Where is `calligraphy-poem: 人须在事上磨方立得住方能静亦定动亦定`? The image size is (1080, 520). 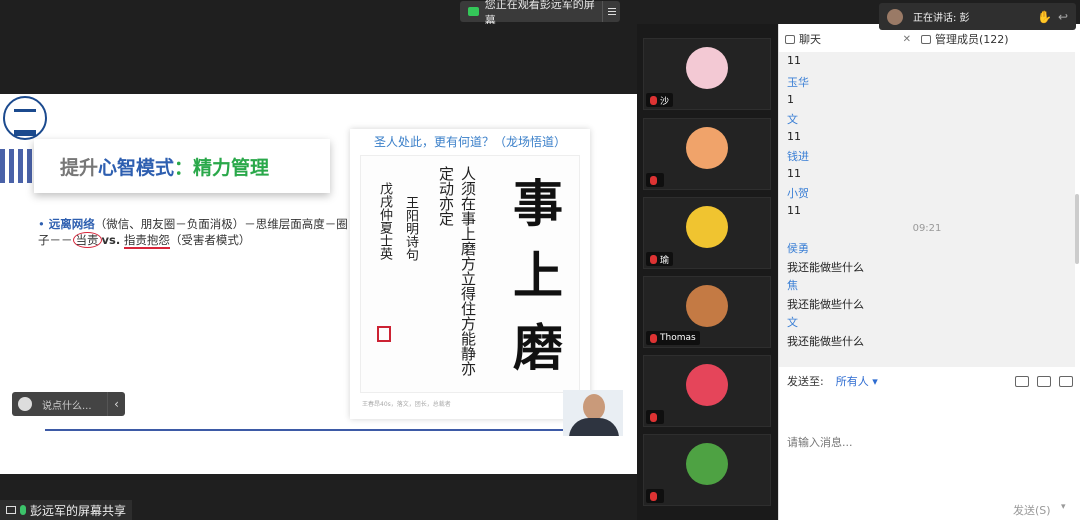
calligraphy-poem: 人须在事上磨方立得住方能静亦定动亦定 is located at coordinates (457, 271).